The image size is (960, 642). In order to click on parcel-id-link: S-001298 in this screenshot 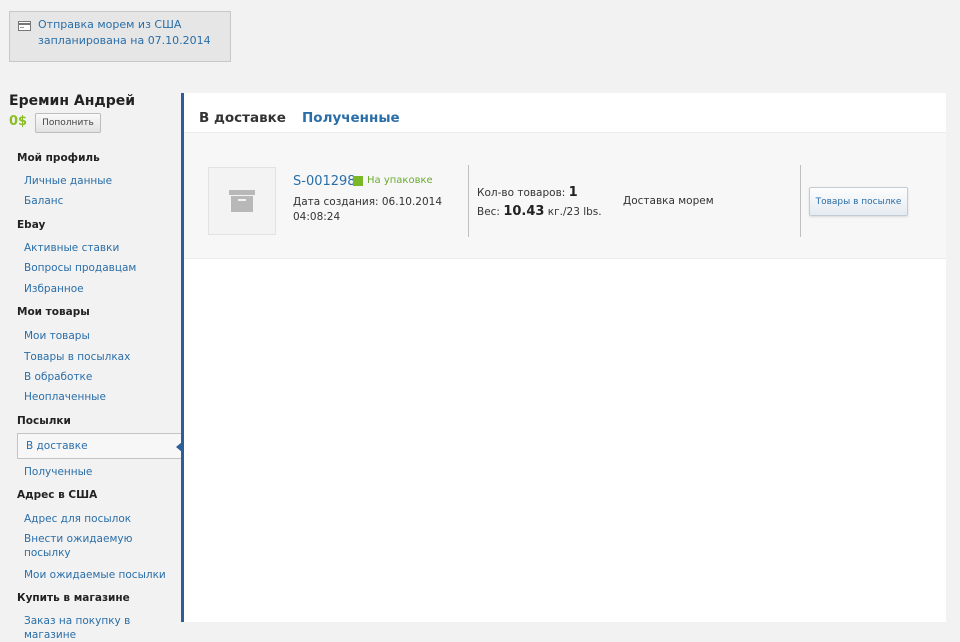, I will do `click(324, 181)`.